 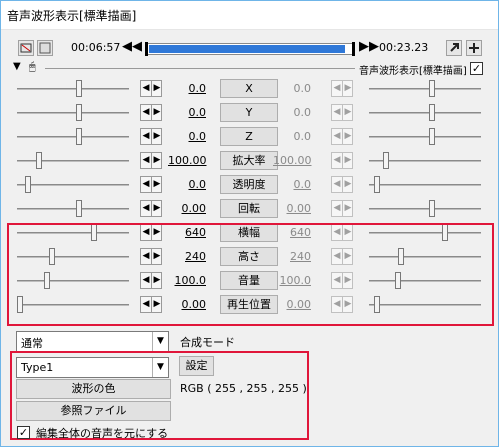 What do you see at coordinates (132, 48) in the screenshot?
I see `prev-frame-button: ◀◀` at bounding box center [132, 48].